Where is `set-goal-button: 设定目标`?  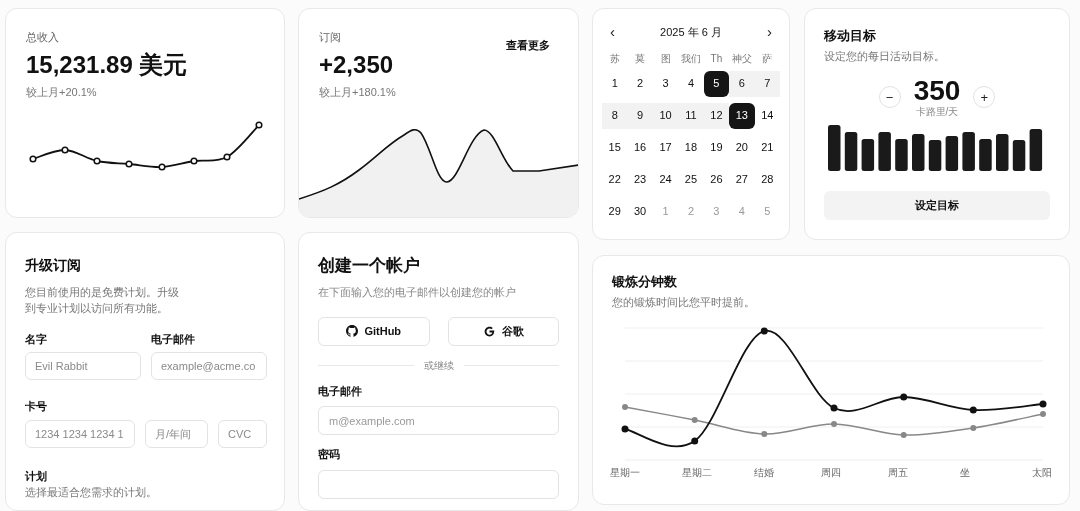
set-goal-button: 设定目标 is located at coordinates (937, 205).